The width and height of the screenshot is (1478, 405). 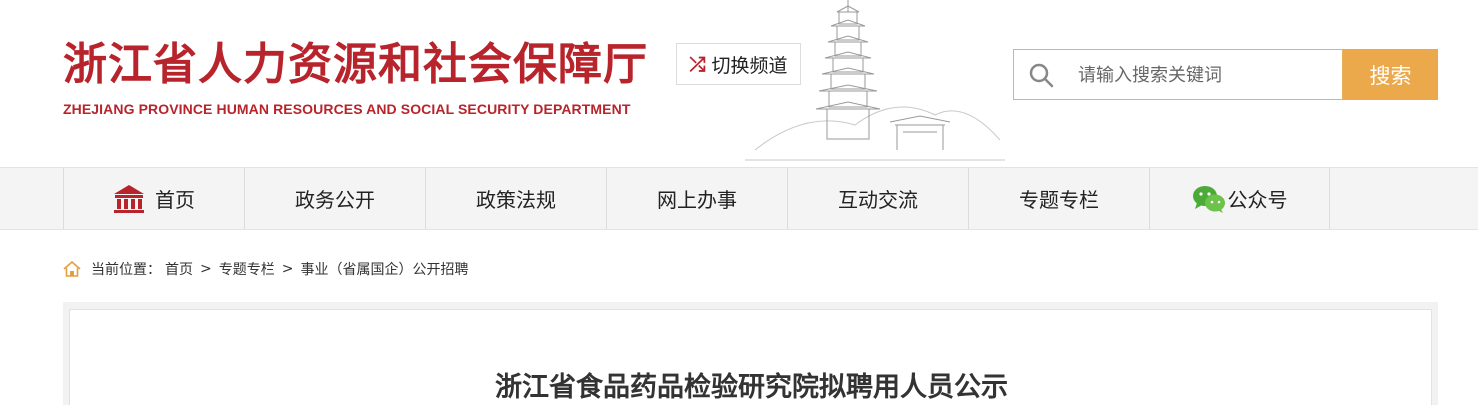 I want to click on nav-label: 专题专栏, so click(x=1059, y=200).